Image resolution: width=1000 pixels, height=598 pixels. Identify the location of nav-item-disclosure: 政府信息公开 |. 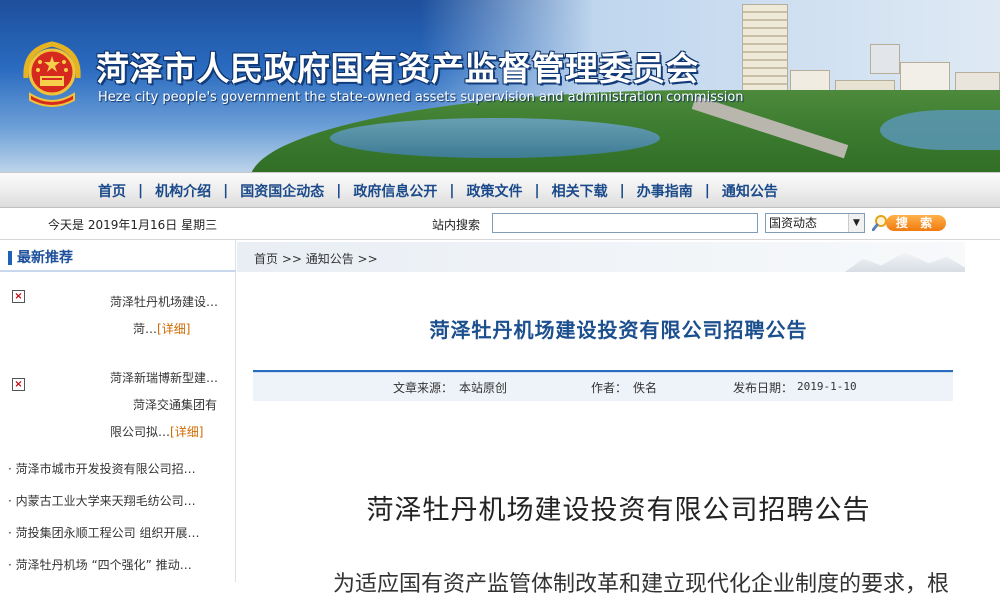
(409, 191).